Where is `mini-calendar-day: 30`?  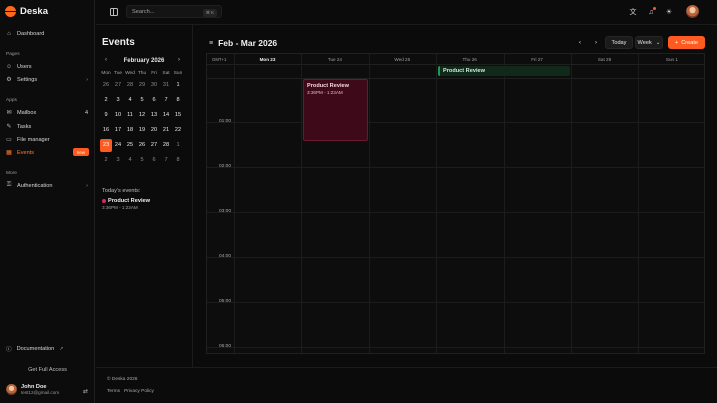 mini-calendar-day: 30 is located at coordinates (154, 85).